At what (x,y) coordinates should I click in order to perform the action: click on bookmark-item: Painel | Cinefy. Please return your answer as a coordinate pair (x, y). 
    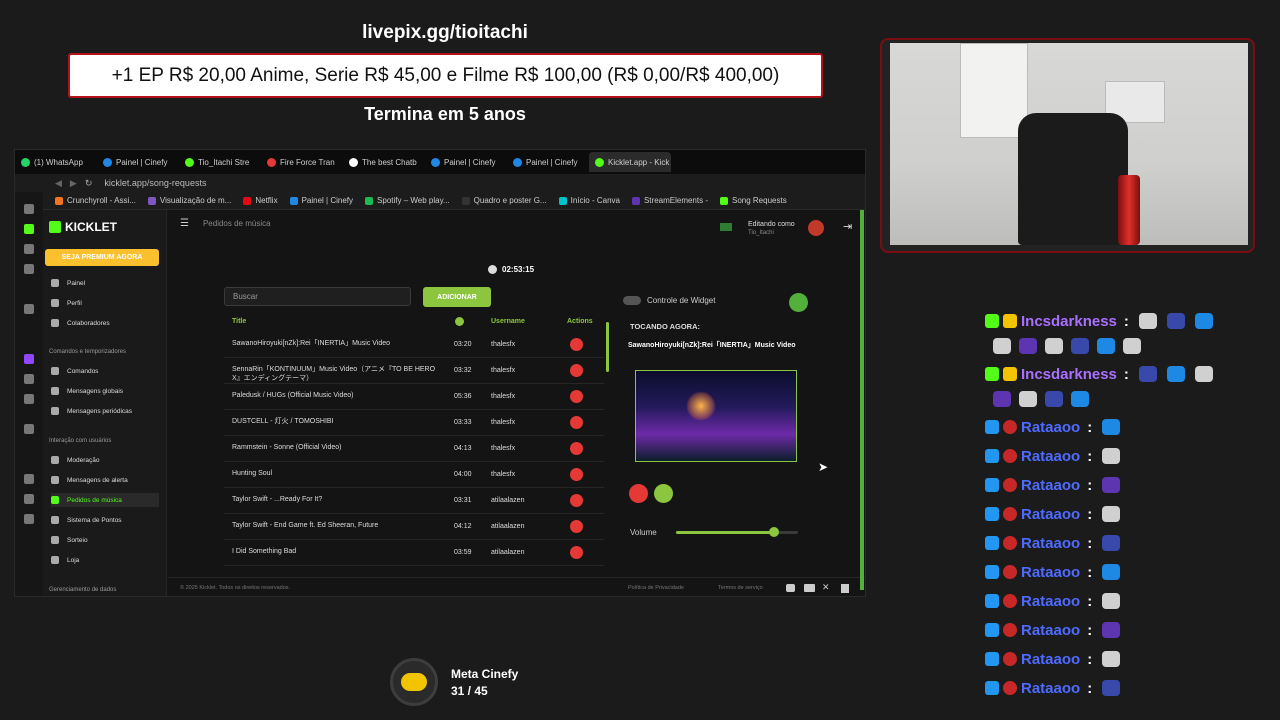
    Looking at the image, I should click on (321, 200).